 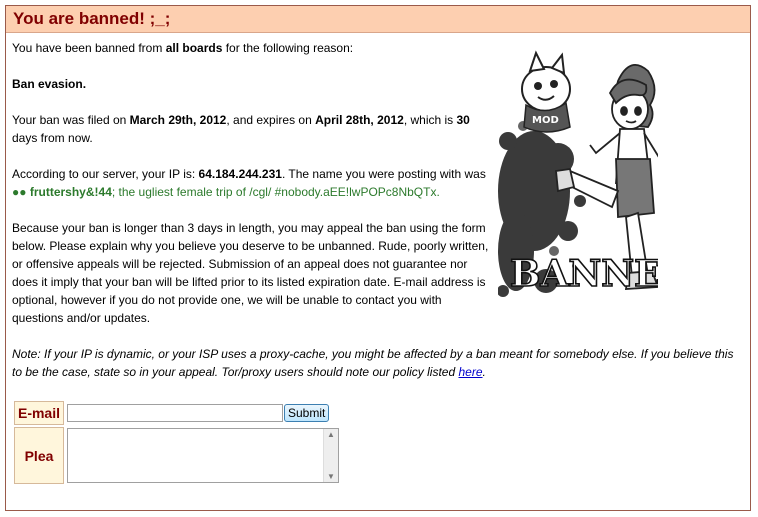 What do you see at coordinates (578, 173) in the screenshot?
I see `banned-illustration: MOD BANNED` at bounding box center [578, 173].